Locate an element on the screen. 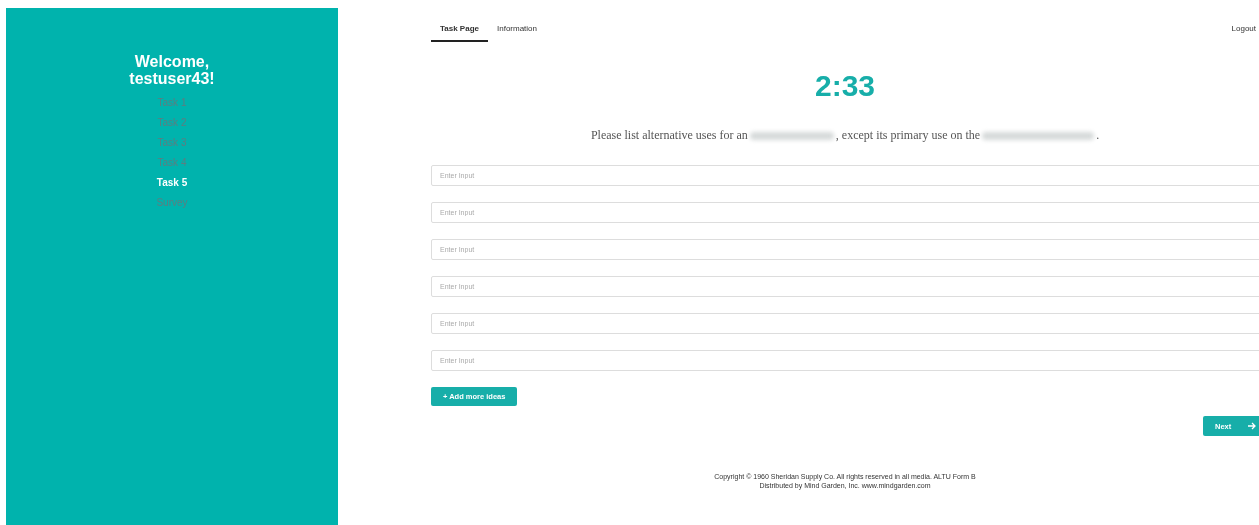 This screenshot has height=525, width=1259. sidebar-item: Task 2 is located at coordinates (172, 123).